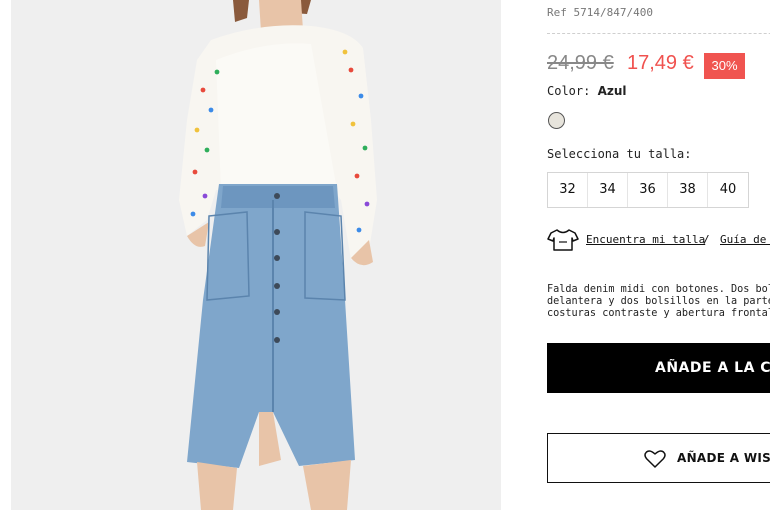 The image size is (770, 510). What do you see at coordinates (608, 190) in the screenshot?
I see `size-option: 34` at bounding box center [608, 190].